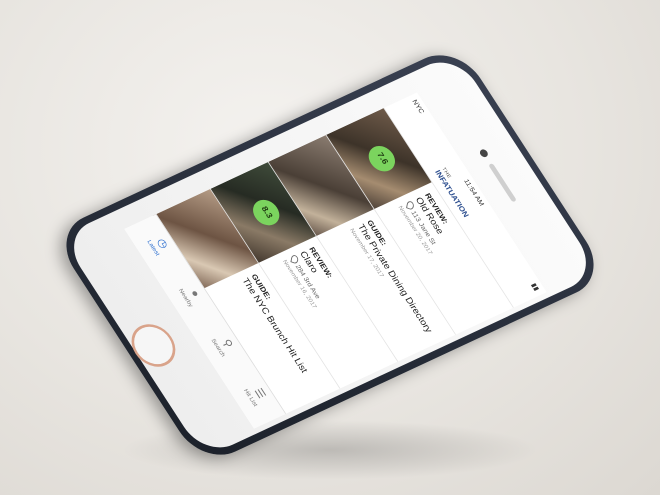 The image size is (660, 495). Describe the element at coordinates (502, 182) in the screenshot. I see `earpiece-speaker` at that location.